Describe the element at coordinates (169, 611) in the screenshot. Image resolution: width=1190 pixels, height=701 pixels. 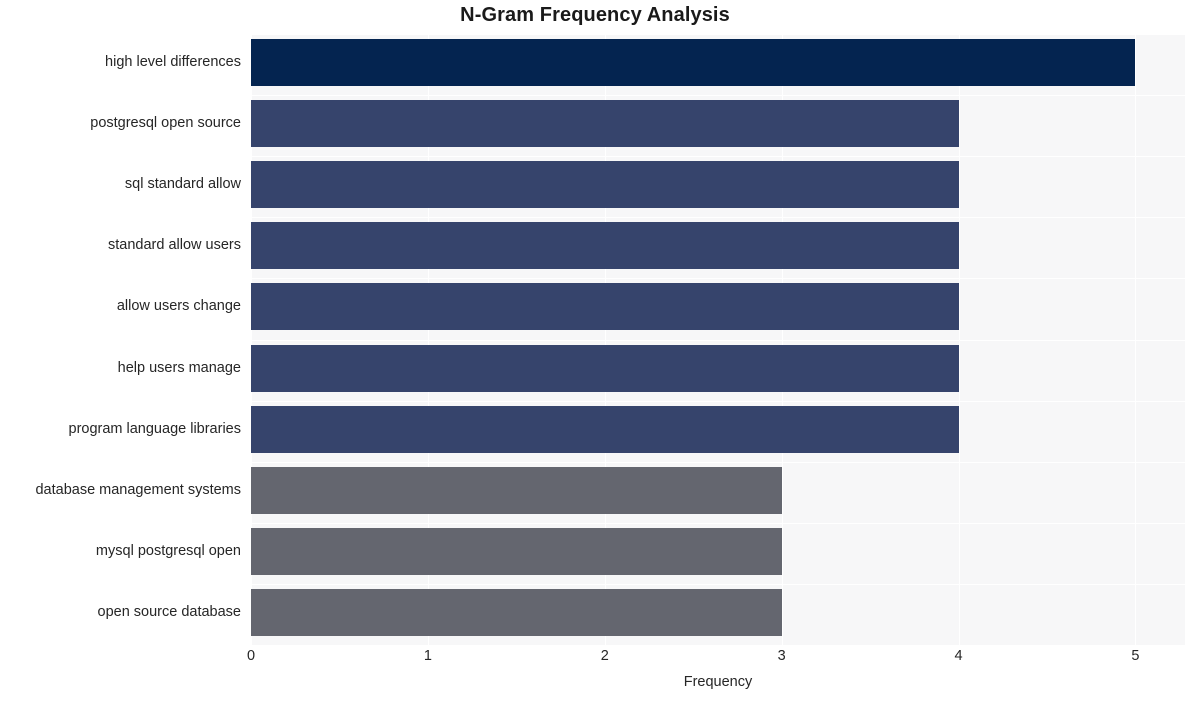
I see `y-axis-tick-label: open source database` at that location.